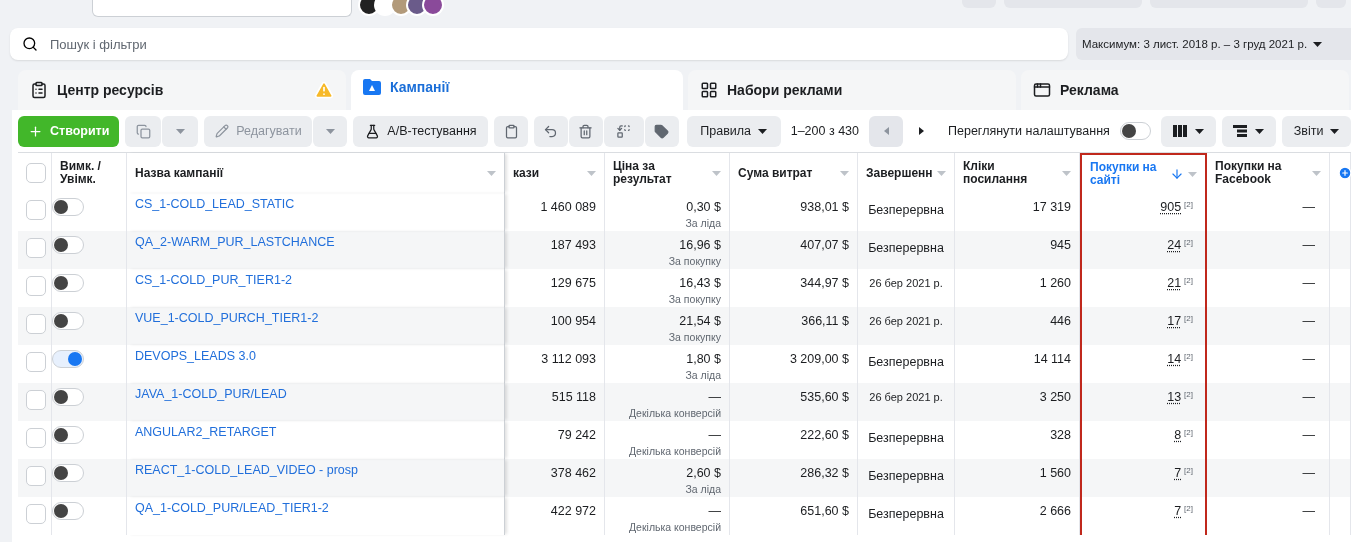  What do you see at coordinates (1171, 207) in the screenshot?
I see `purchase-count: 905` at bounding box center [1171, 207].